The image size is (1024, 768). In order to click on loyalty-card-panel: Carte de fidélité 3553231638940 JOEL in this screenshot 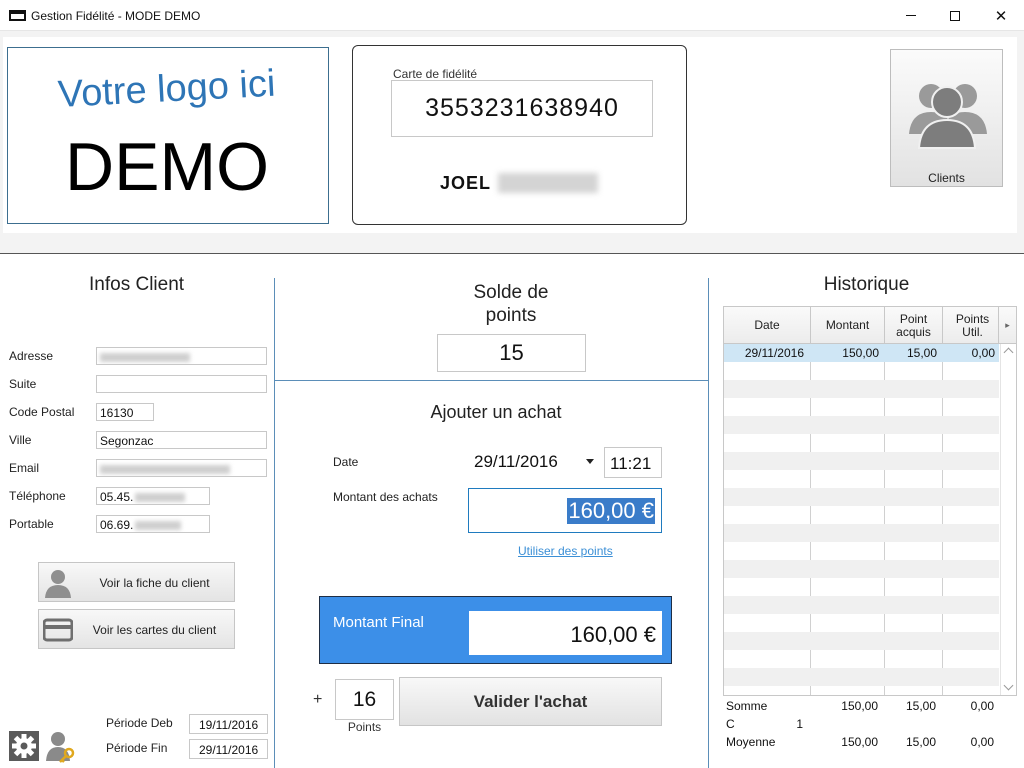, I will do `click(519, 135)`.